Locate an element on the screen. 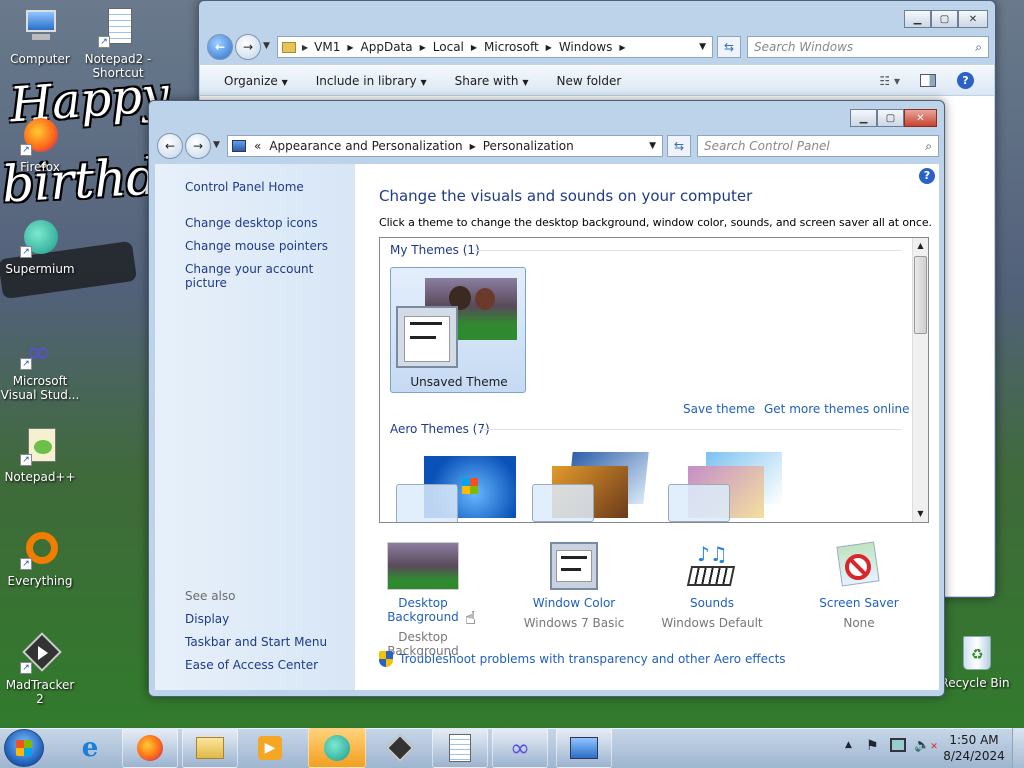 The width and height of the screenshot is (1024, 768). breadcrumb-item: Personalization is located at coordinates (528, 146).